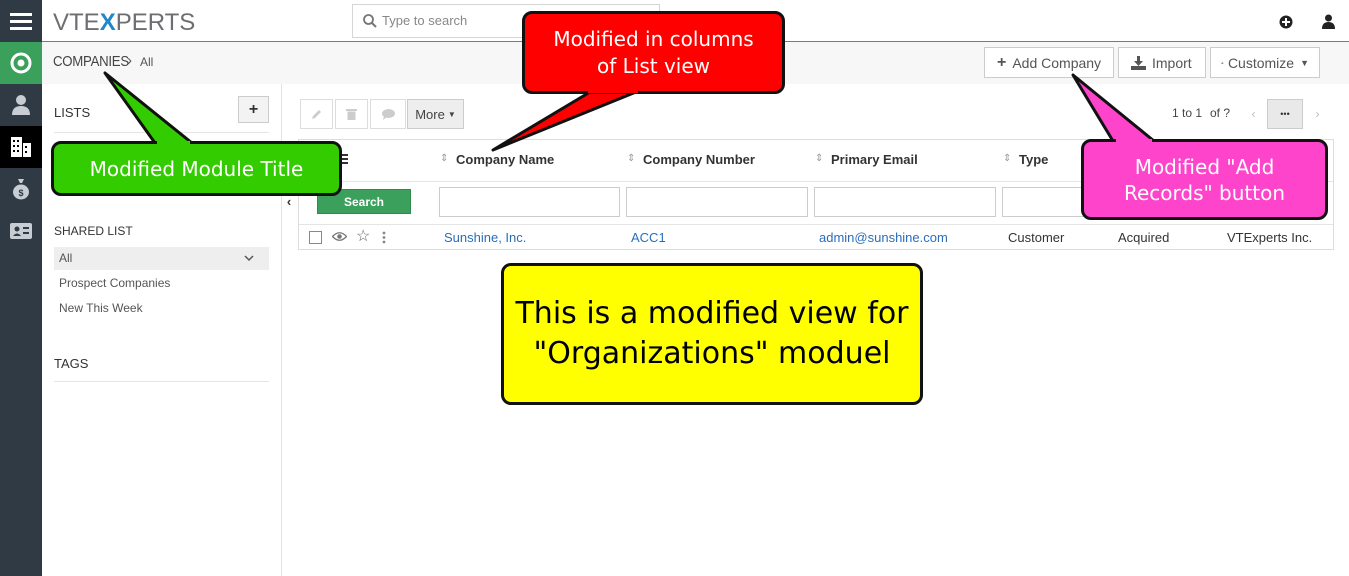 The width and height of the screenshot is (1349, 576). What do you see at coordinates (1286, 22) in the screenshot?
I see `quick-create-icon` at bounding box center [1286, 22].